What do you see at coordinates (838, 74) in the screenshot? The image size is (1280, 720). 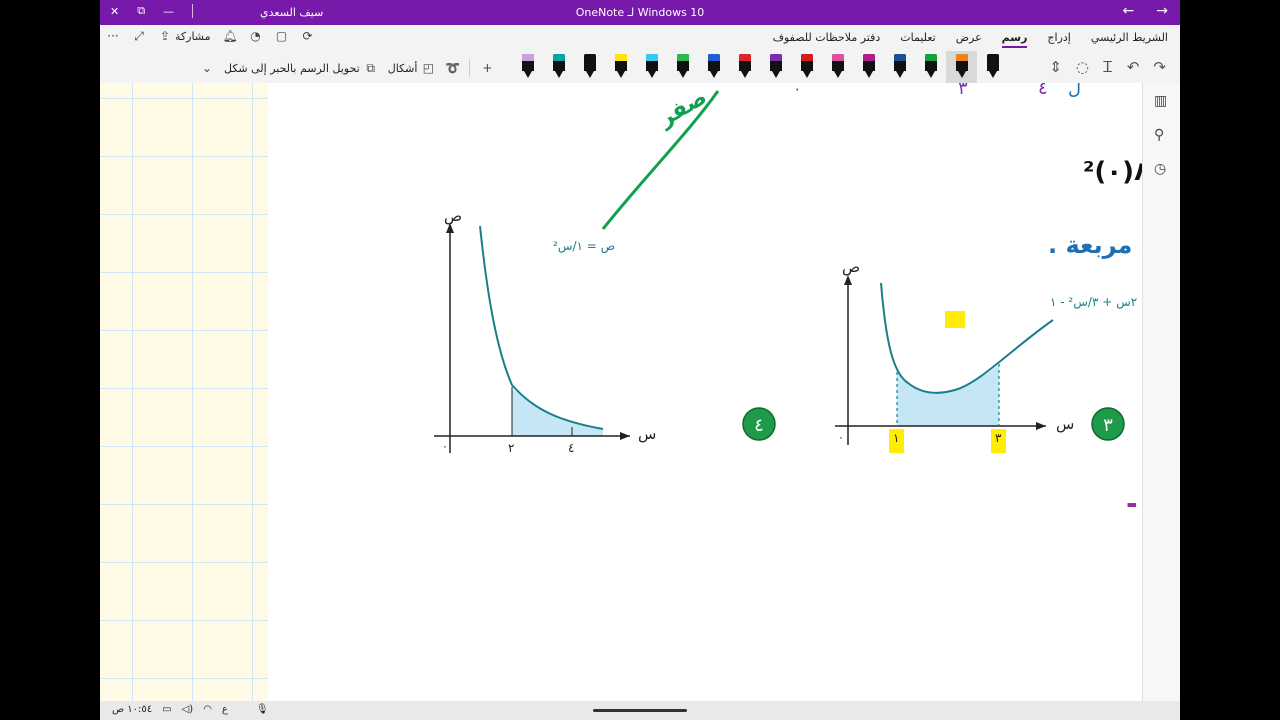 I see `pen-pink-tip` at bounding box center [838, 74].